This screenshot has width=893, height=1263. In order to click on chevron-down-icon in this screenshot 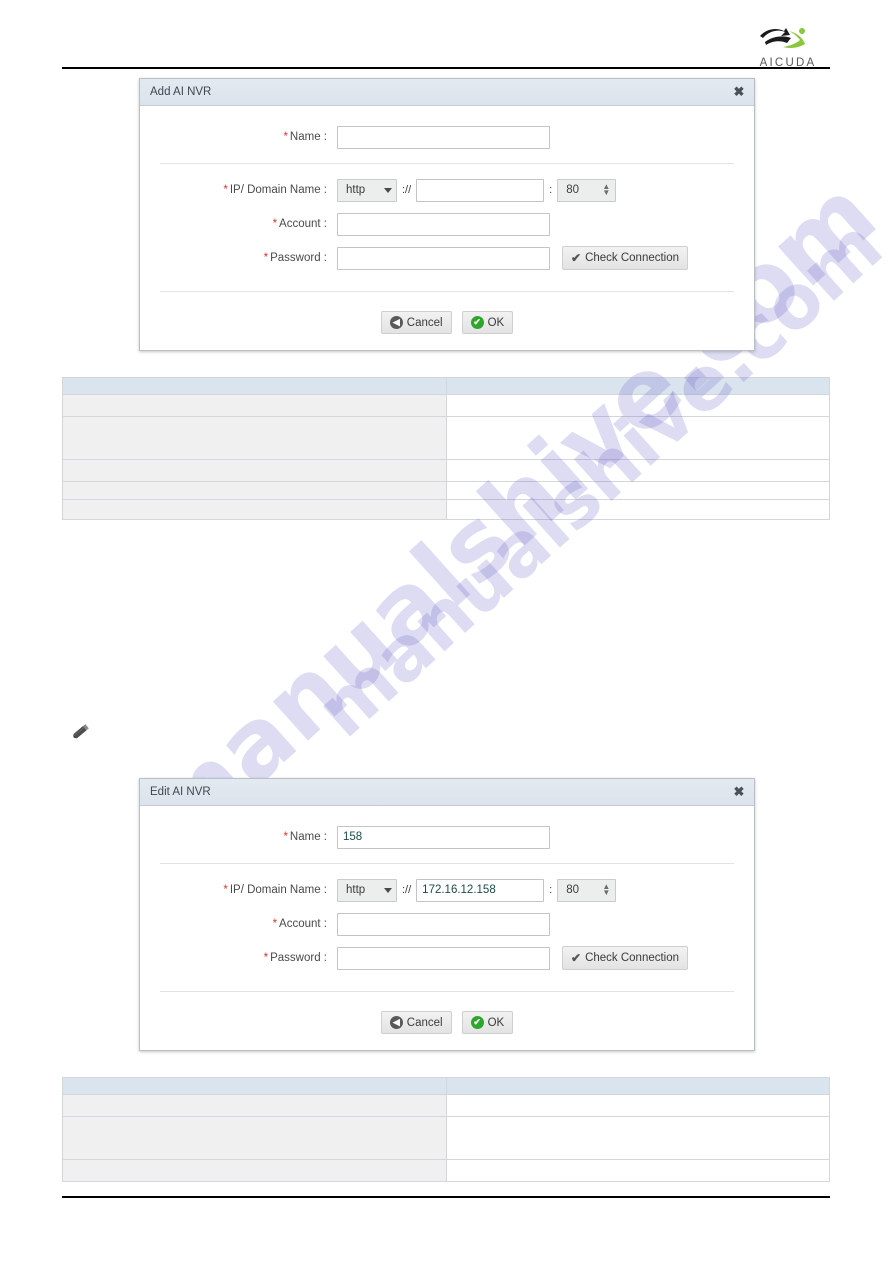, I will do `click(388, 890)`.